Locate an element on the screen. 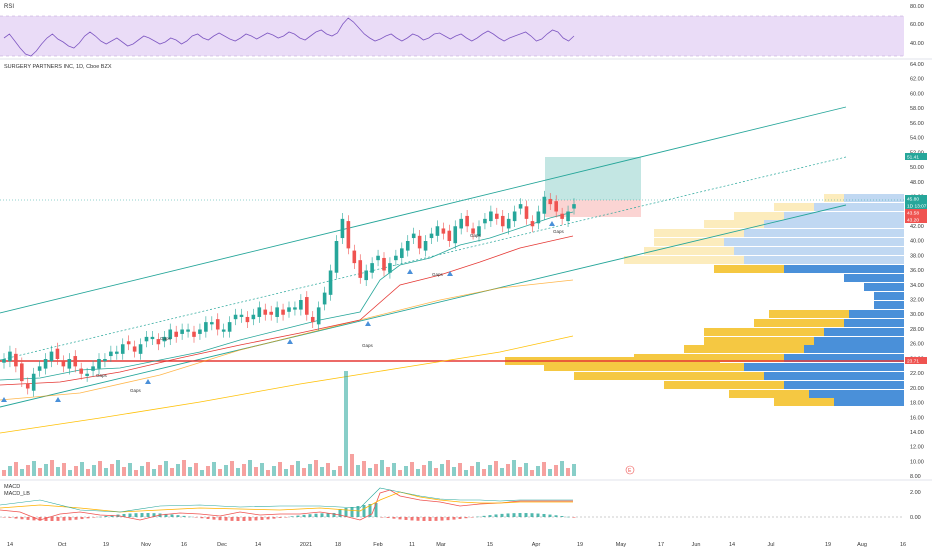 The height and width of the screenshot is (550, 932). volume-bar is located at coordinates (544, 469).